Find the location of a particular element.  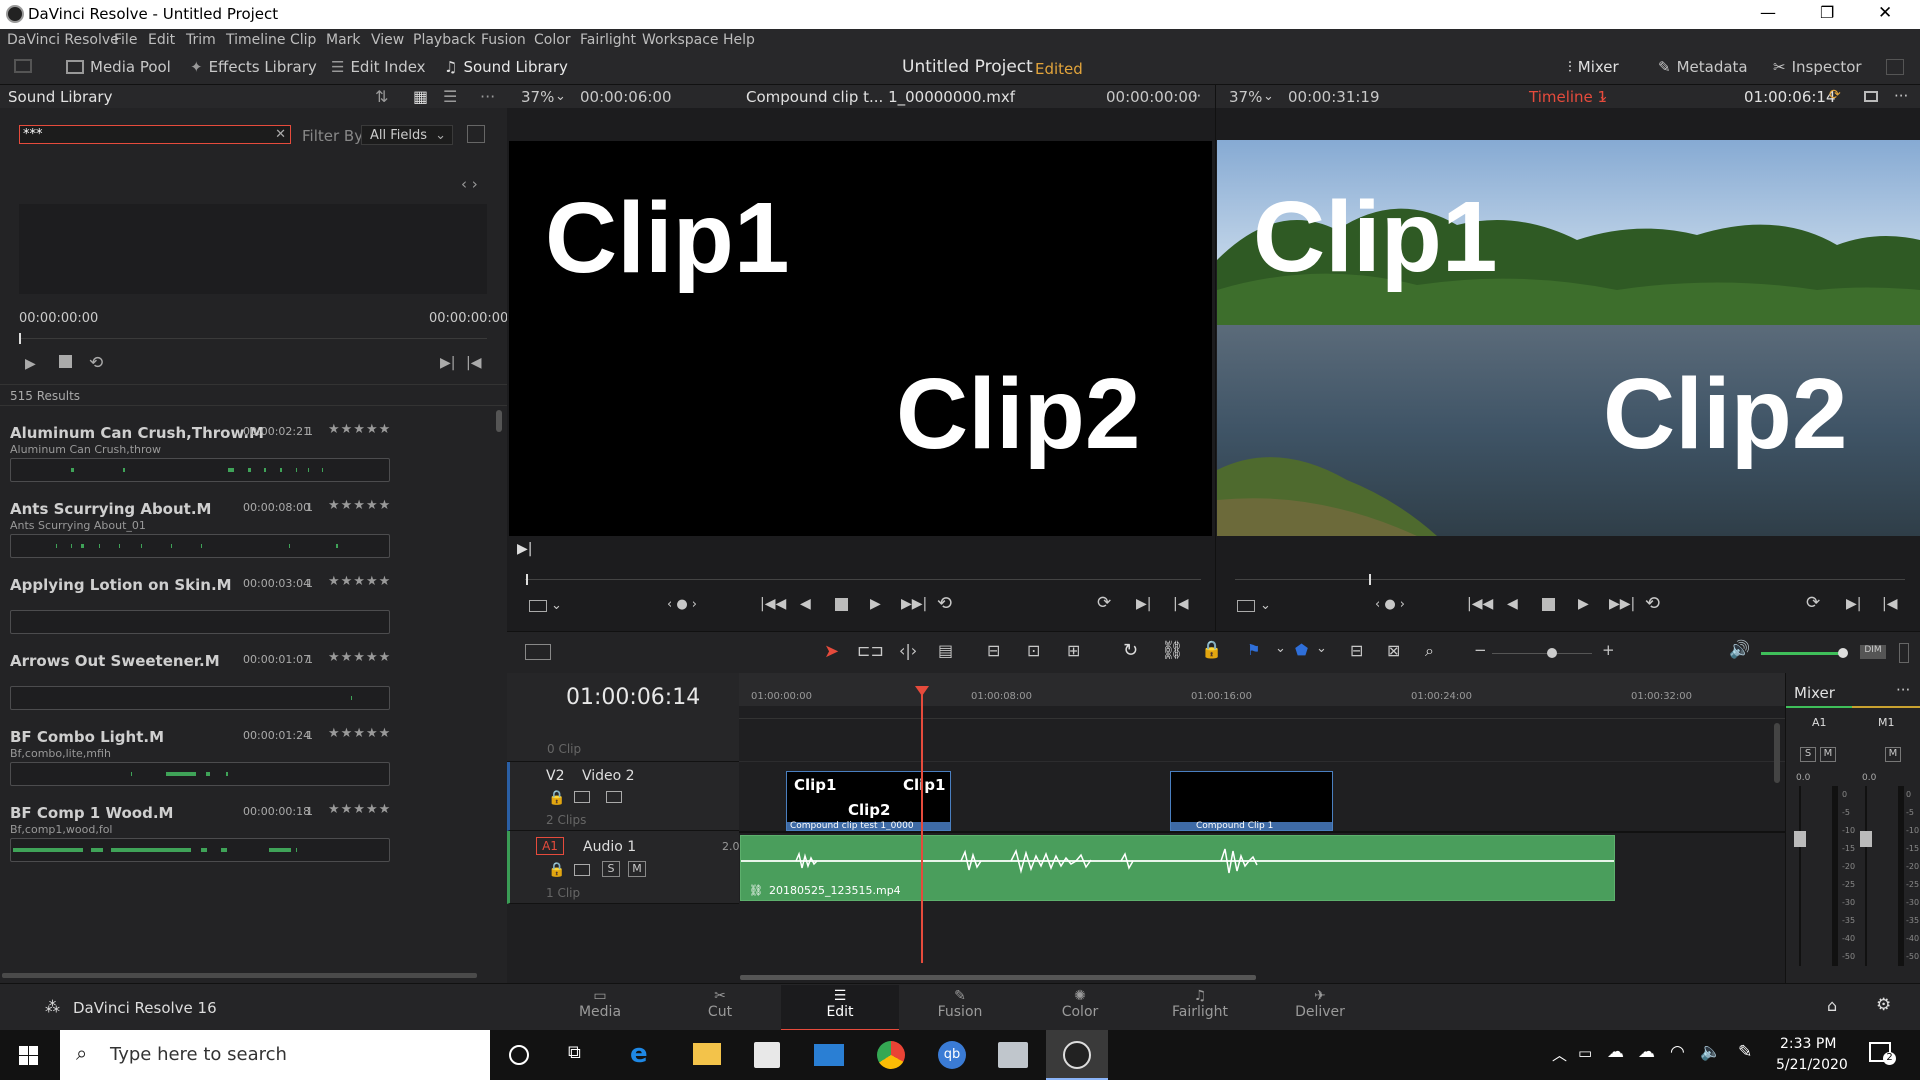

close-button: ✕ is located at coordinates (1885, 13).